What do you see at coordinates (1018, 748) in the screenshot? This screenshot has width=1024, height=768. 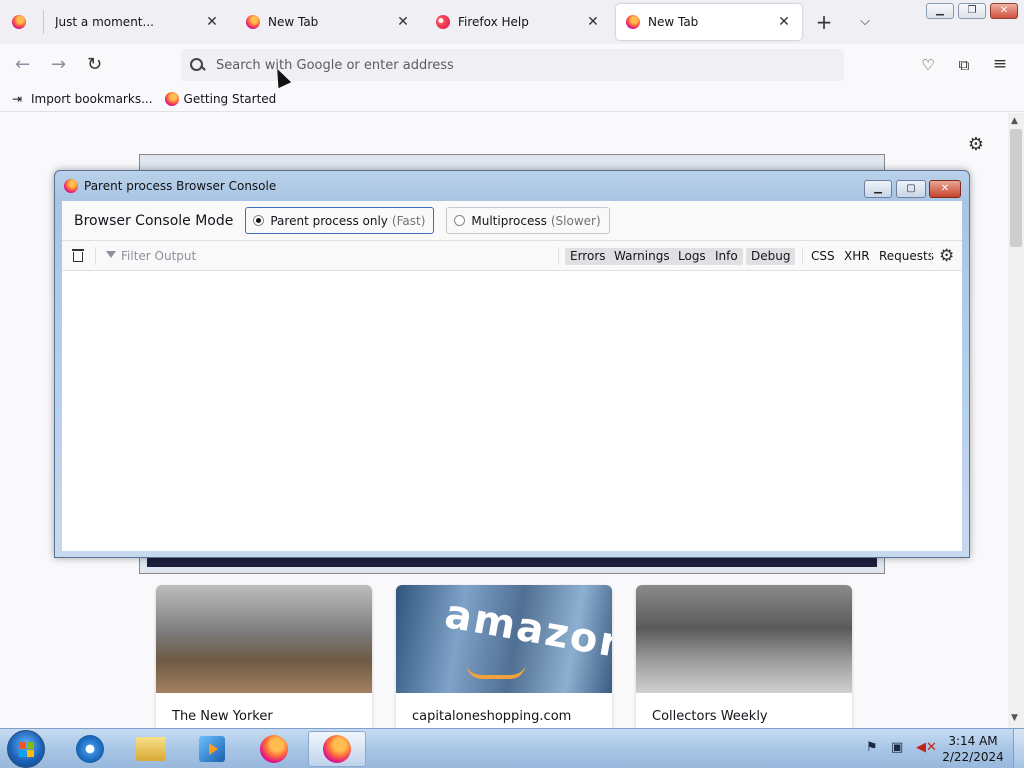 I see `show-desktop-button` at bounding box center [1018, 748].